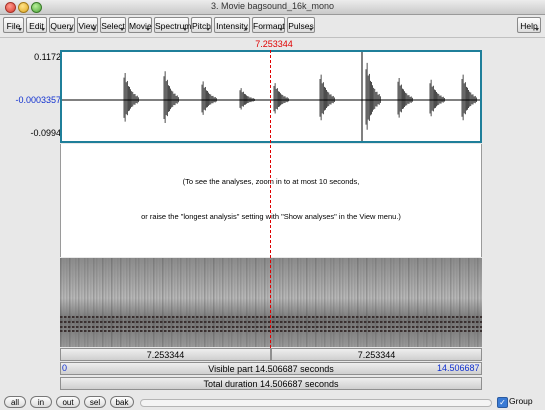 This screenshot has height=410, width=545. I want to click on menu-file: File, so click(13, 25).